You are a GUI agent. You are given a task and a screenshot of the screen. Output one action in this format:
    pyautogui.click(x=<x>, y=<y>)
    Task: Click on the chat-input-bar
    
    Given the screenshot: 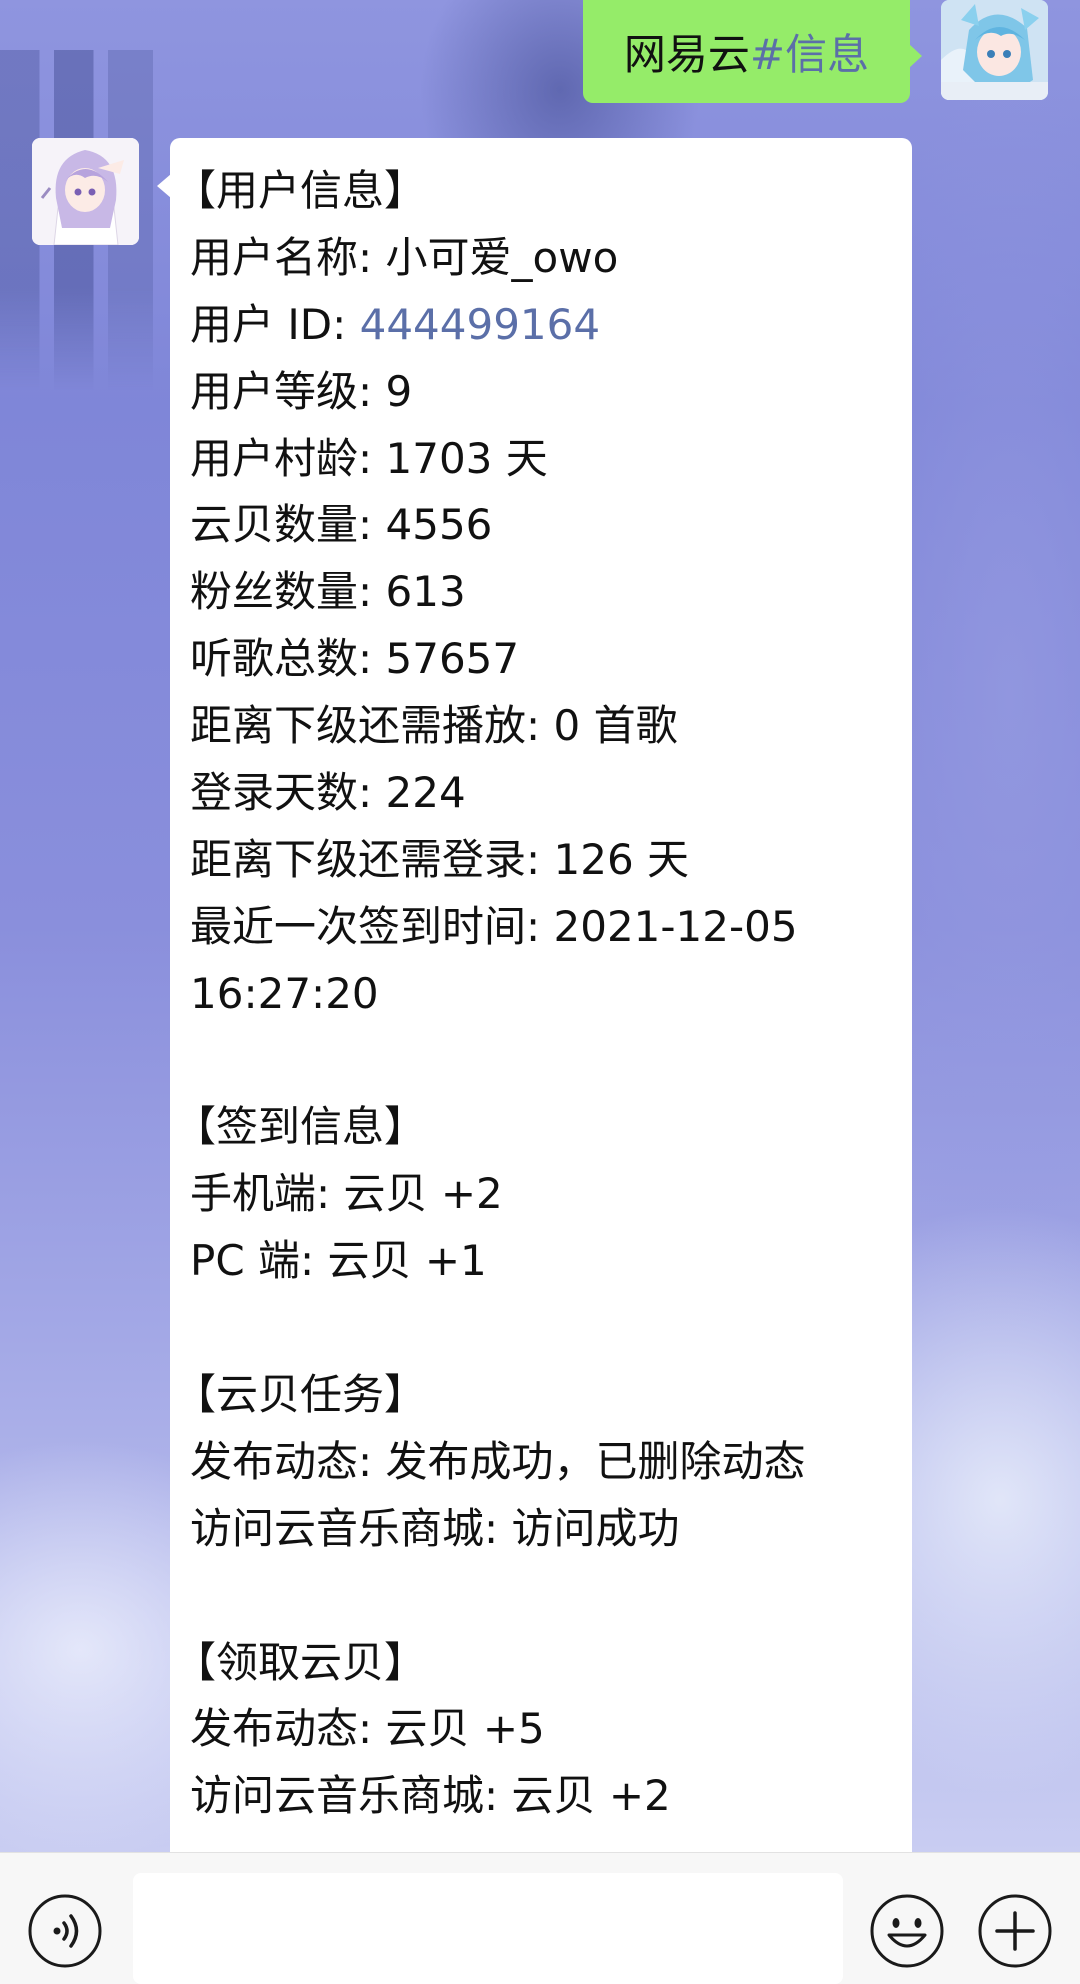 What is the action you would take?
    pyautogui.click(x=540, y=1918)
    